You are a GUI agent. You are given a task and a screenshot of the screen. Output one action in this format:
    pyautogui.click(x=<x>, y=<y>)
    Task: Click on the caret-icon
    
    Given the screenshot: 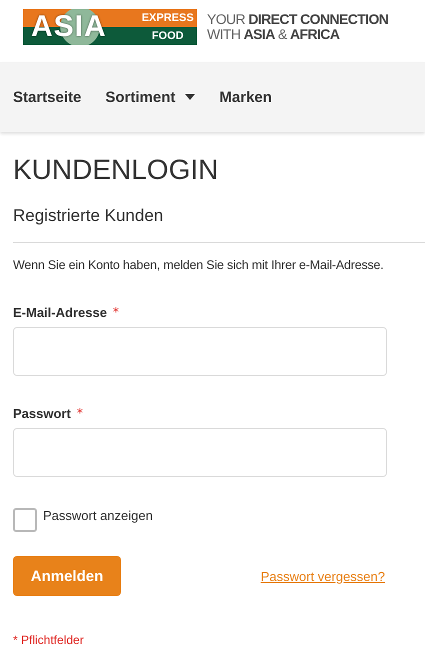 What is the action you would take?
    pyautogui.click(x=190, y=97)
    